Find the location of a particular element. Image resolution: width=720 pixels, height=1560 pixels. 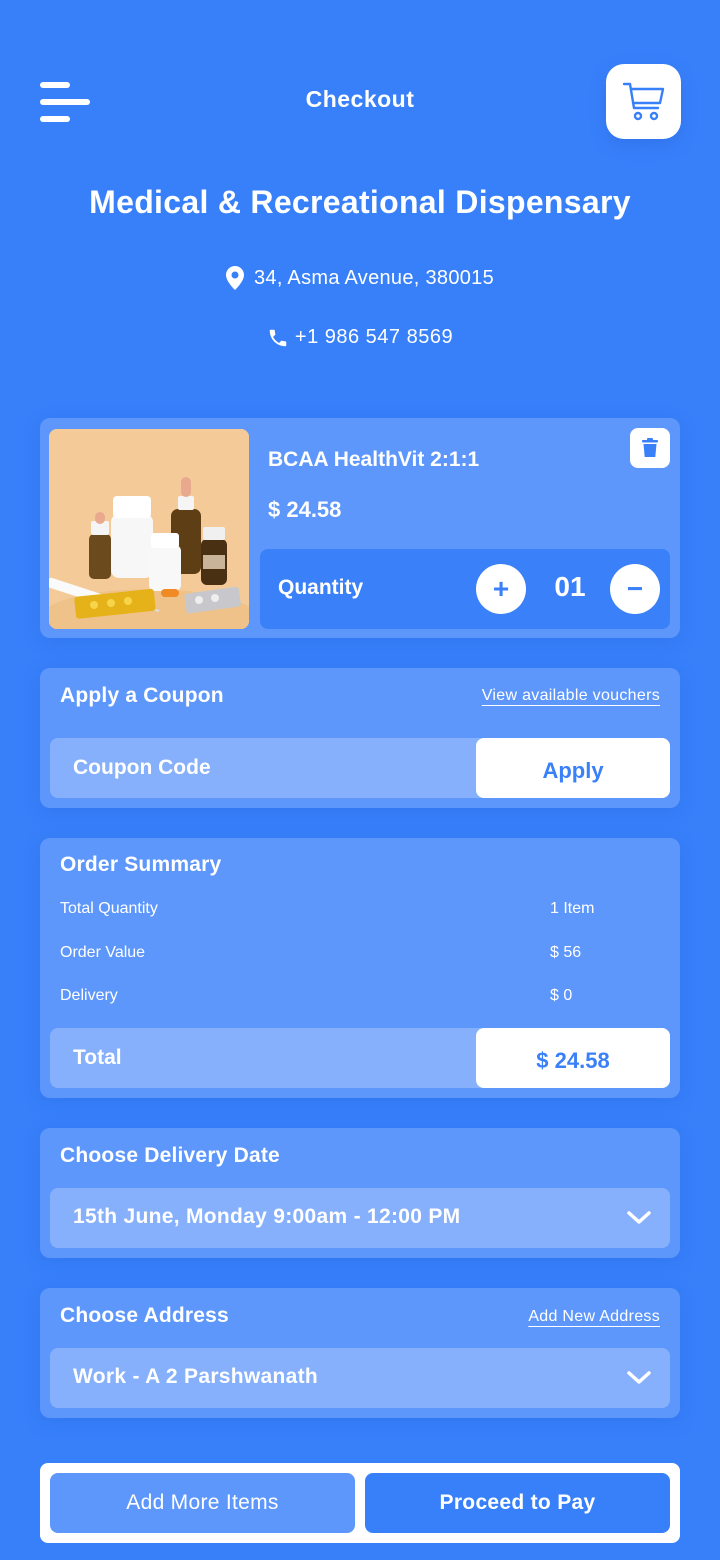

shopping-cart-icon is located at coordinates (643, 101).